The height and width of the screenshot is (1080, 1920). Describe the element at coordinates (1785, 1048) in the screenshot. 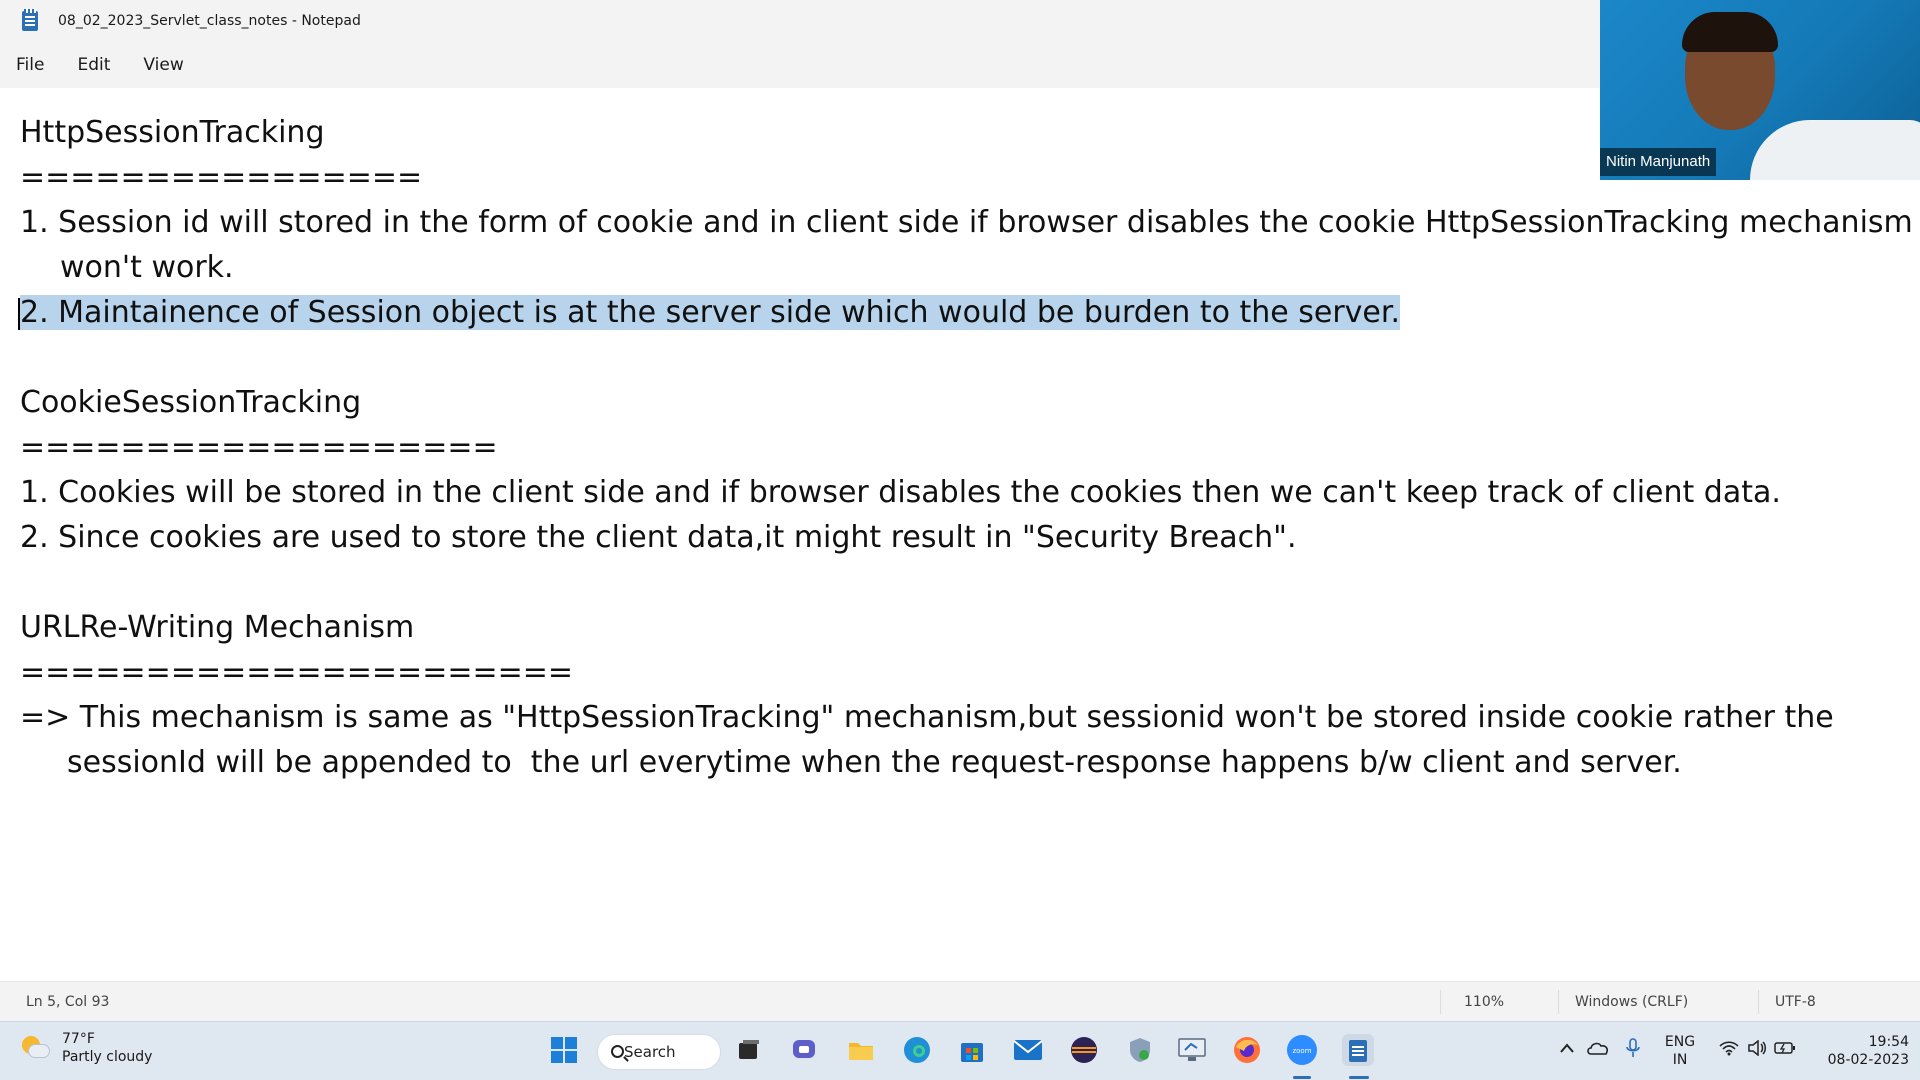

I see `battery-icon` at that location.